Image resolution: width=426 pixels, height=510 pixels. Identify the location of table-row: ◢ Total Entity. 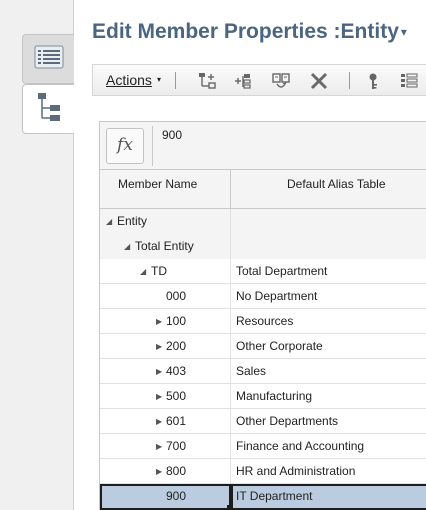
(263, 246).